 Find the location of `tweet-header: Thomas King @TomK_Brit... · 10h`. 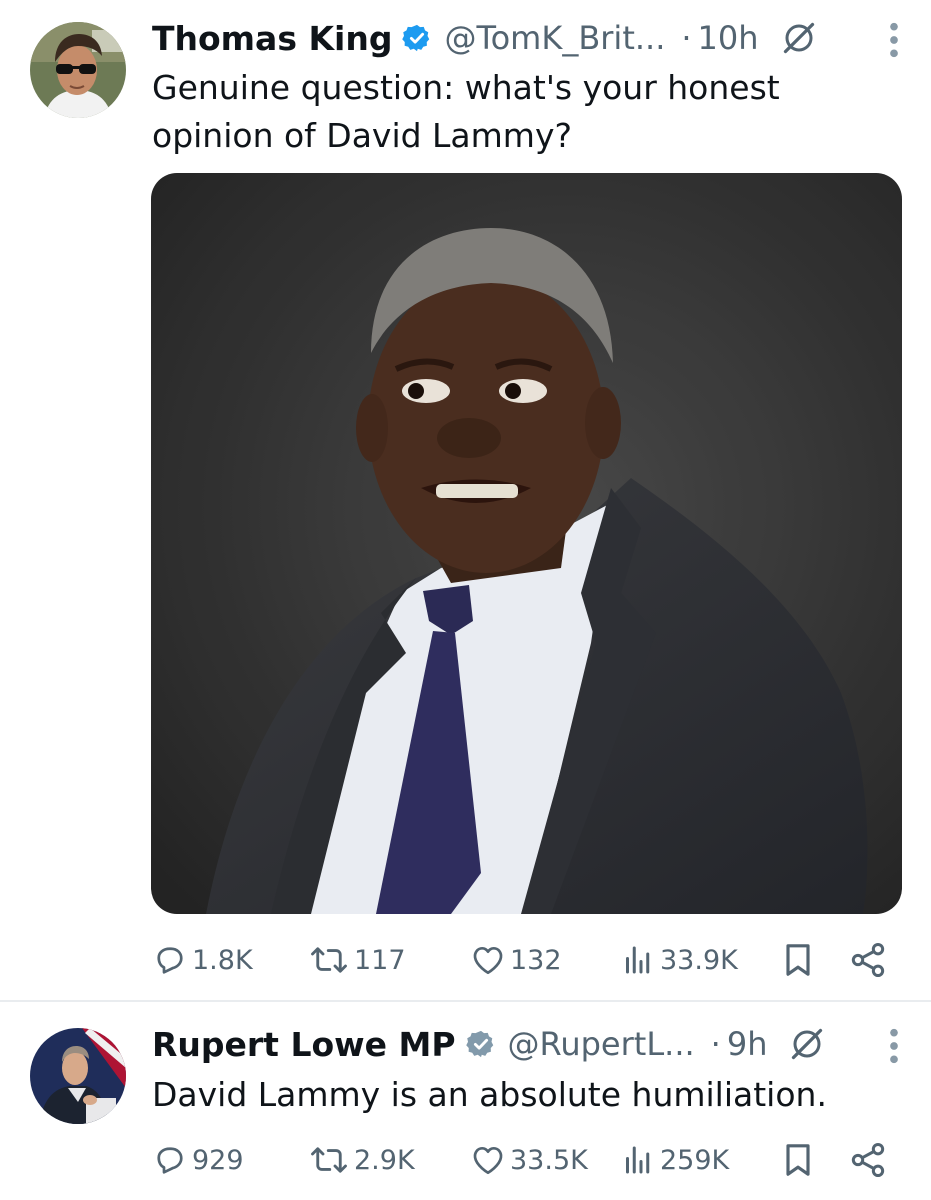

tweet-header: Thomas King @TomK_Brit... · 10h is located at coordinates (531, 38).